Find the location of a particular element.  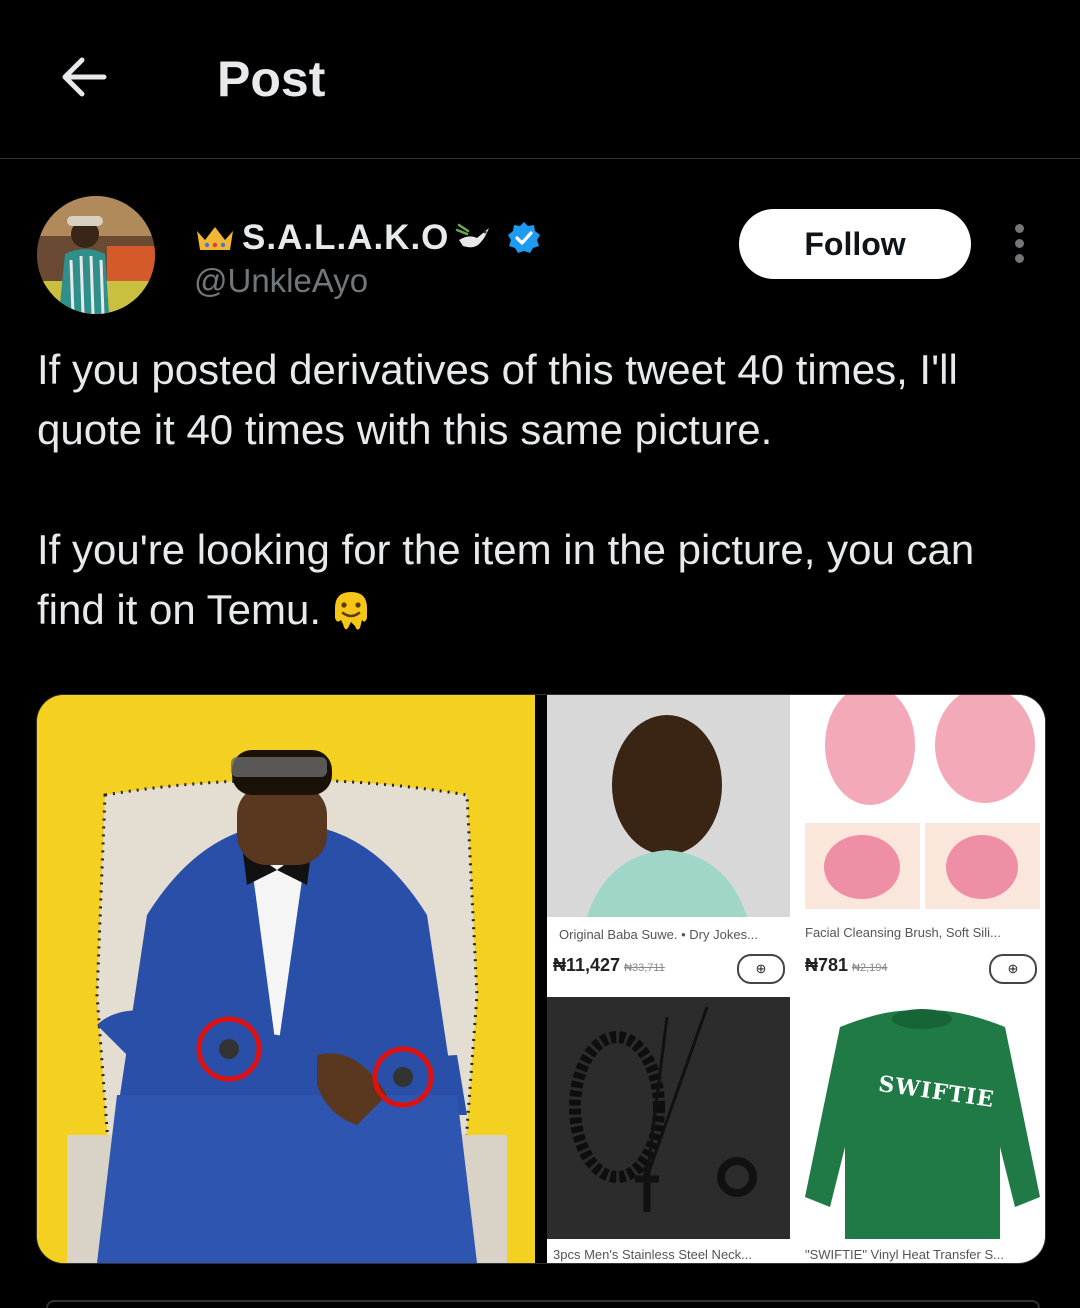

display-name: S.A.L.A.K.O is located at coordinates (345, 238).